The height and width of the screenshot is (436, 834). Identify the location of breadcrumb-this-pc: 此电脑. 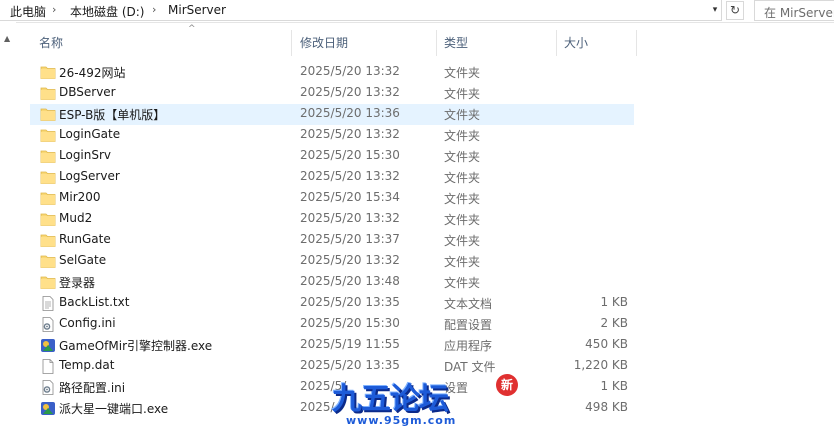
(28, 11).